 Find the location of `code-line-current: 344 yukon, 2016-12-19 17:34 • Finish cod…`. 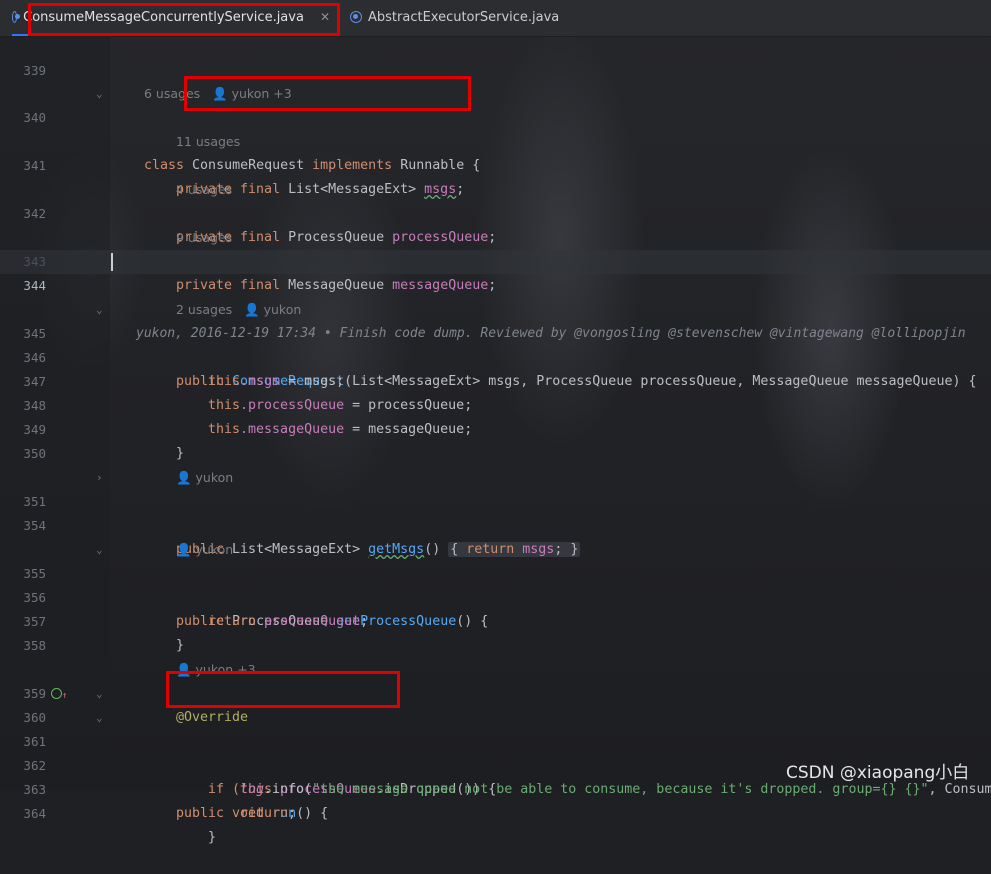

code-line-current: 344 yukon, 2016-12-19 17:34 • Finish cod… is located at coordinates (495, 295).